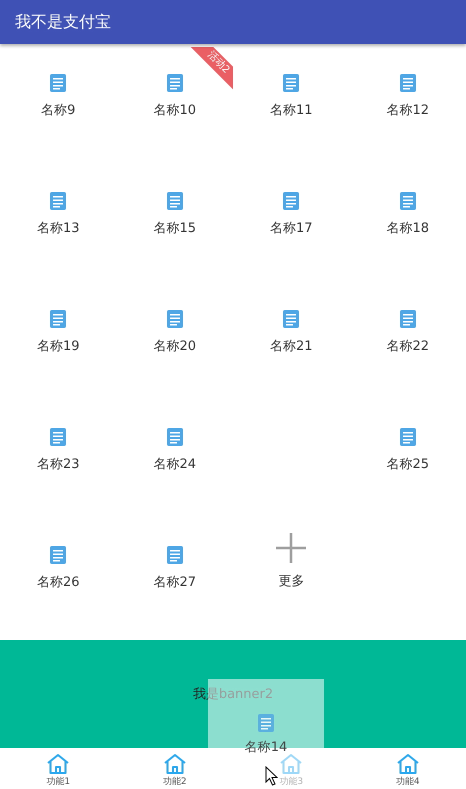 This screenshot has height=789, width=466. Describe the element at coordinates (271, 776) in the screenshot. I see `cursor-icon` at that location.